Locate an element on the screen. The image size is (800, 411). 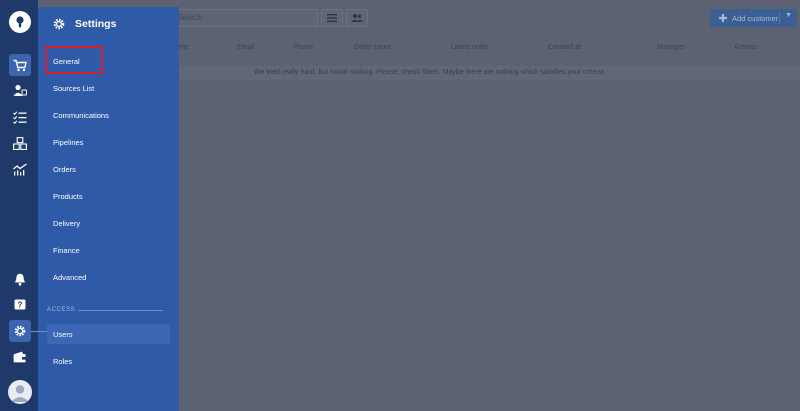
cart-icon is located at coordinates (20, 65).